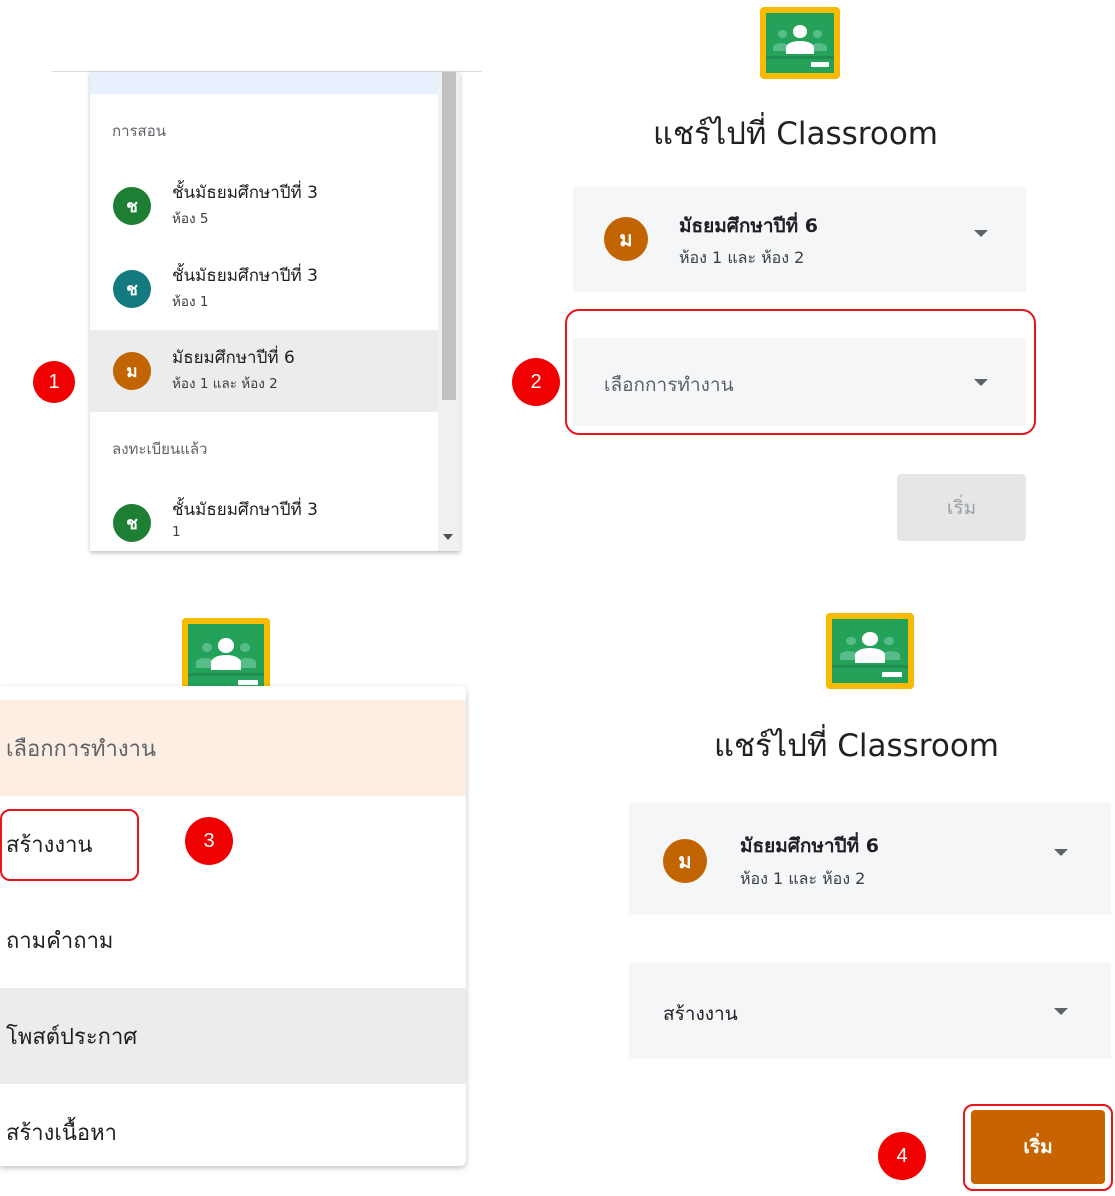  I want to click on class-item: ช ชั้นมัธยมศึกษาปีที่ 3 ห้อง 5, so click(264, 206).